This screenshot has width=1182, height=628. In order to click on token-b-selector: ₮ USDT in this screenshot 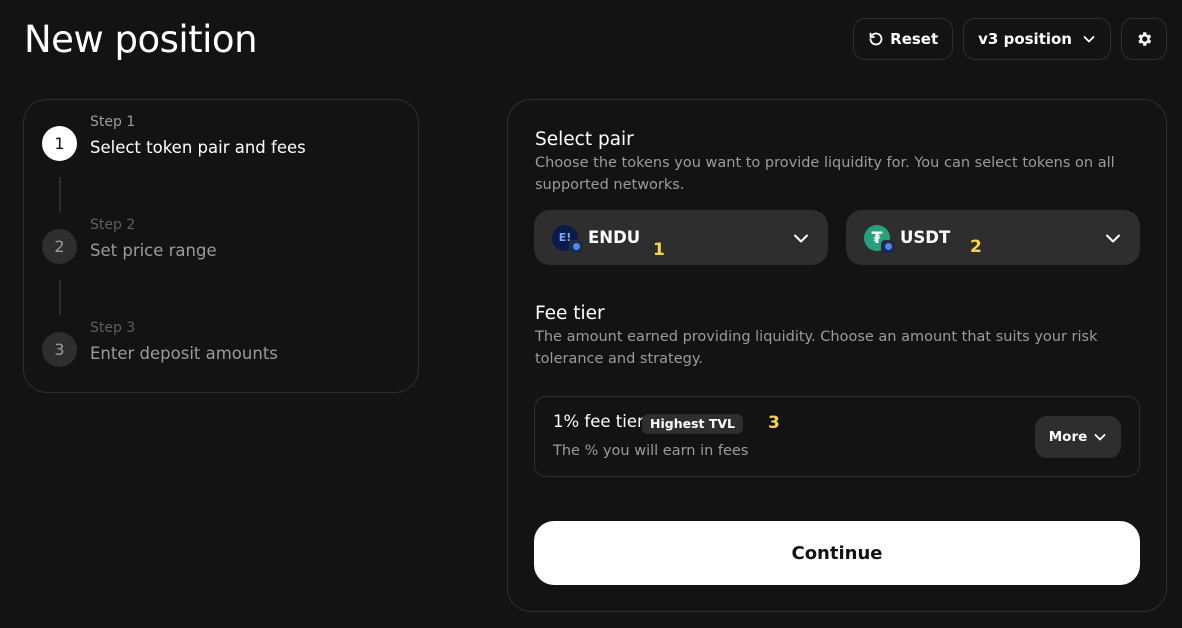, I will do `click(993, 237)`.